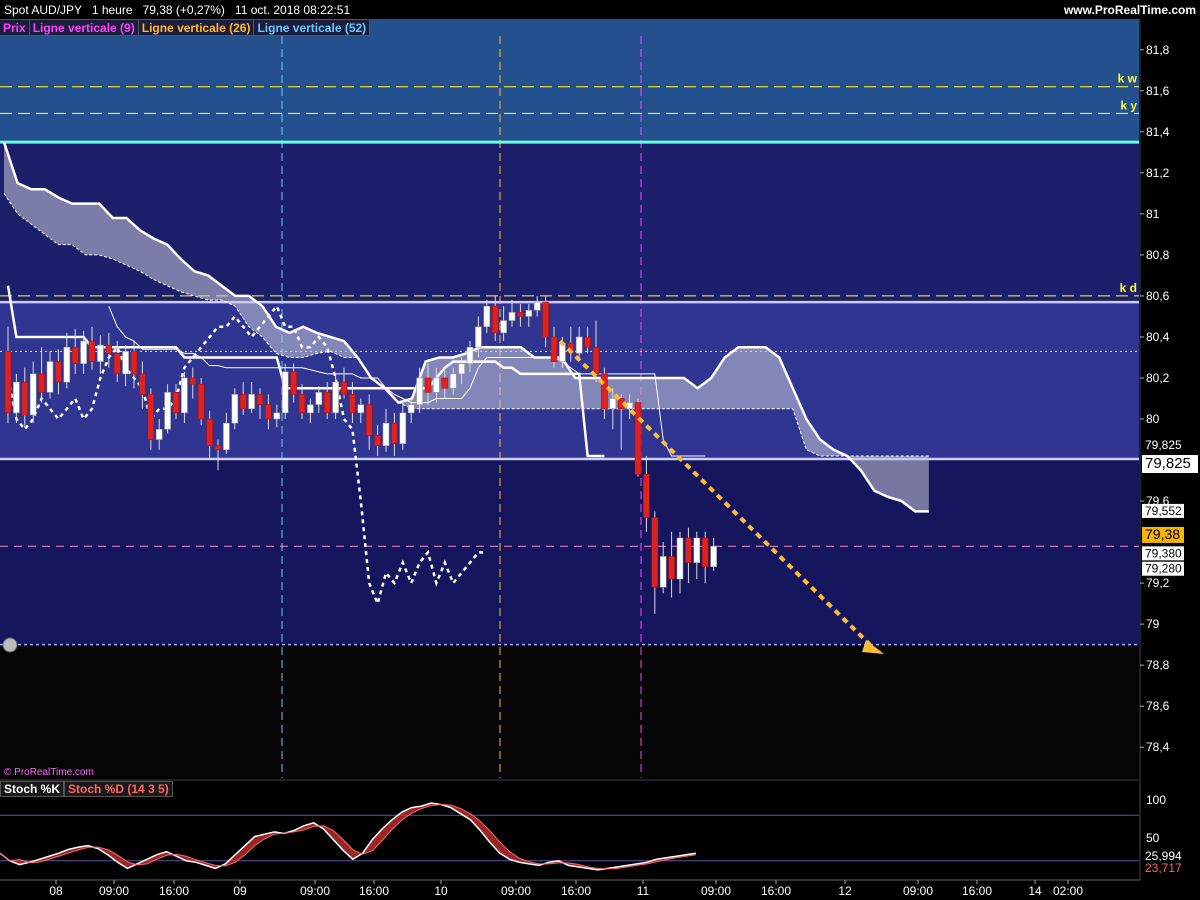  Describe the element at coordinates (312, 27) in the screenshot. I see `legend-vertical-52: Ligne verticale (52)` at that location.